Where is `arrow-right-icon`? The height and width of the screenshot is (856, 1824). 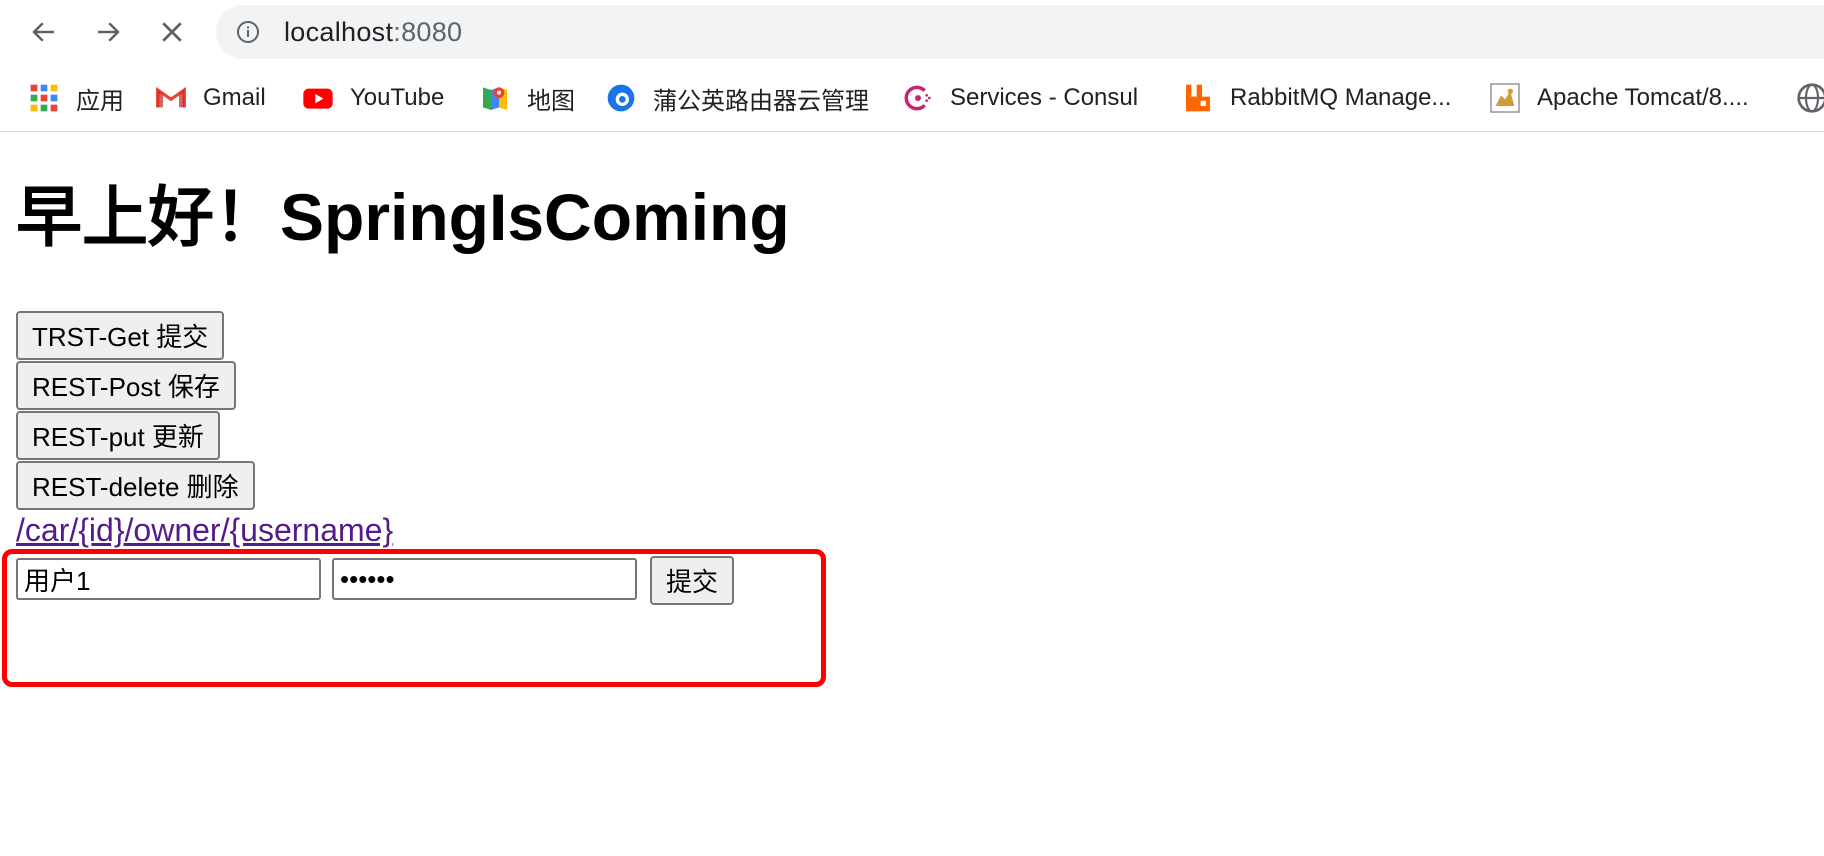 arrow-right-icon is located at coordinates (109, 32).